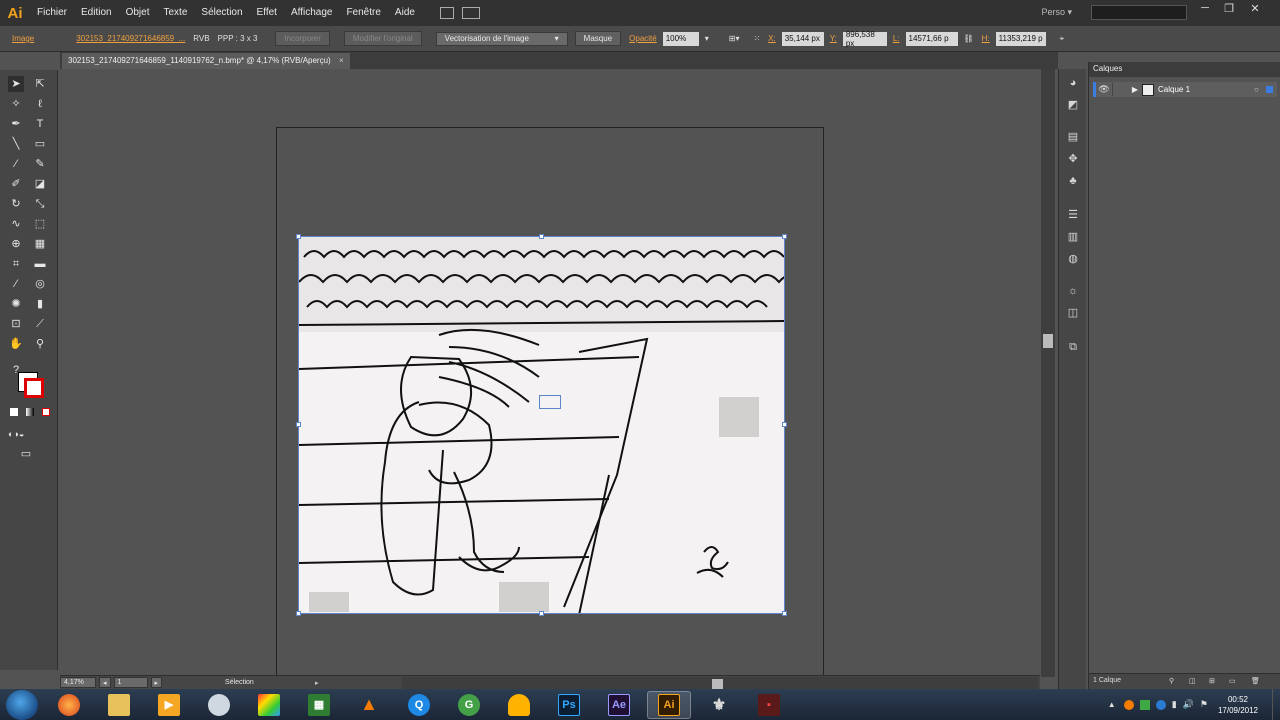 This screenshot has width=1280, height=720. Describe the element at coordinates (680, 38) in the screenshot. I see `opacity-field: 100%` at that location.